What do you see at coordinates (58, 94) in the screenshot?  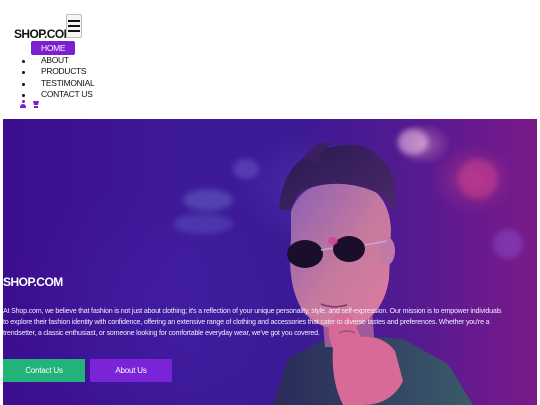 I see `nav-item-contact-us: CONTACT US` at bounding box center [58, 94].